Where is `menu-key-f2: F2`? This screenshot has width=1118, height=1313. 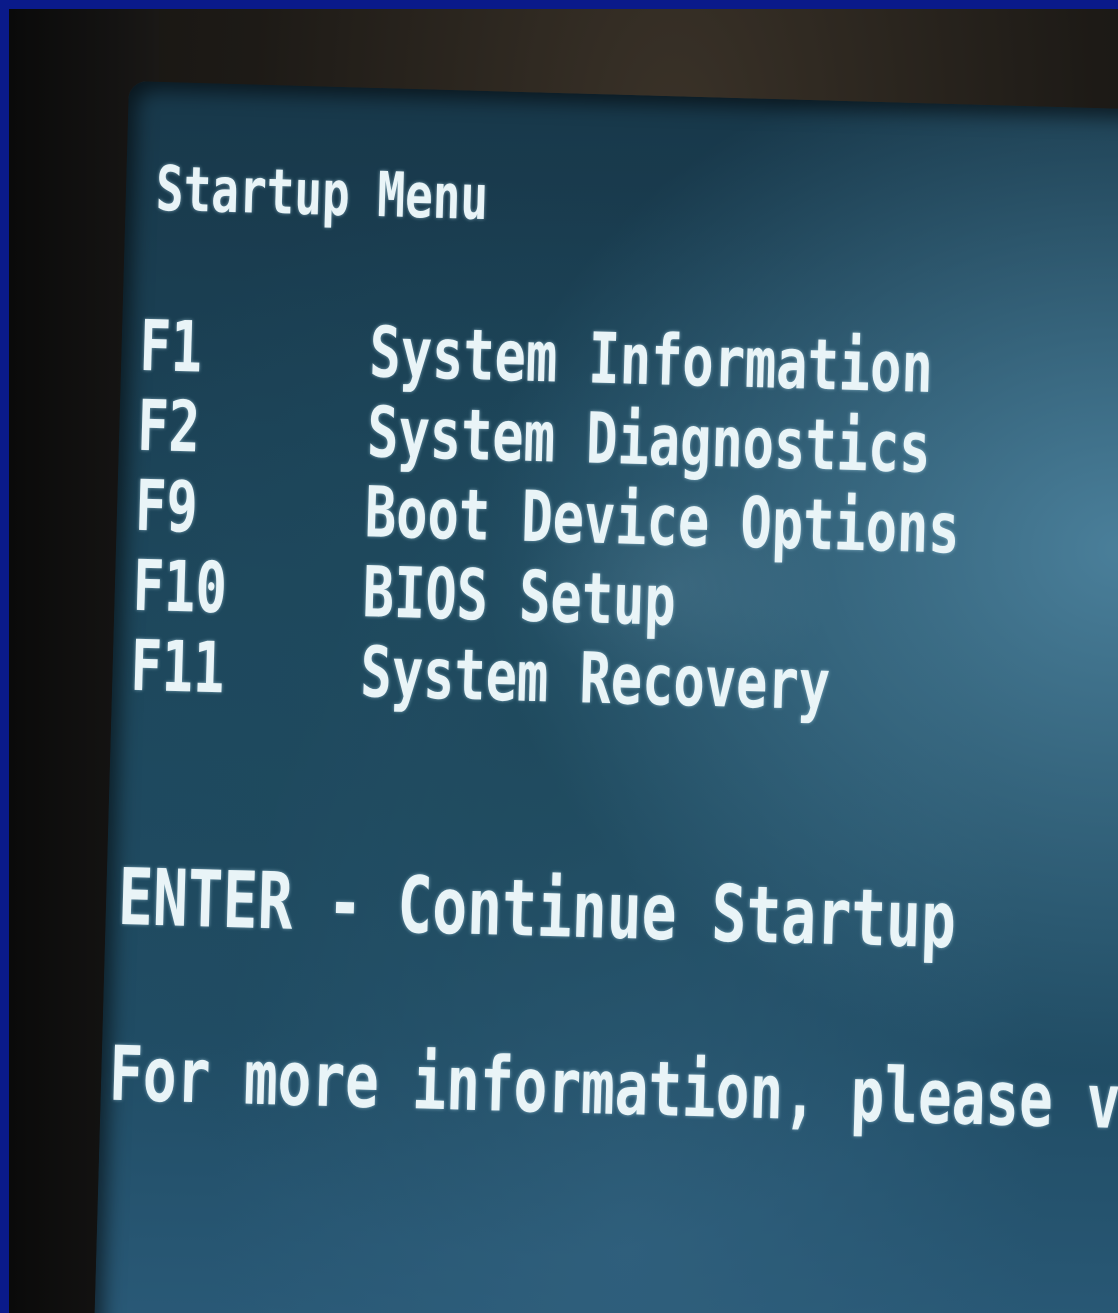 menu-key-f2: F2 is located at coordinates (168, 427).